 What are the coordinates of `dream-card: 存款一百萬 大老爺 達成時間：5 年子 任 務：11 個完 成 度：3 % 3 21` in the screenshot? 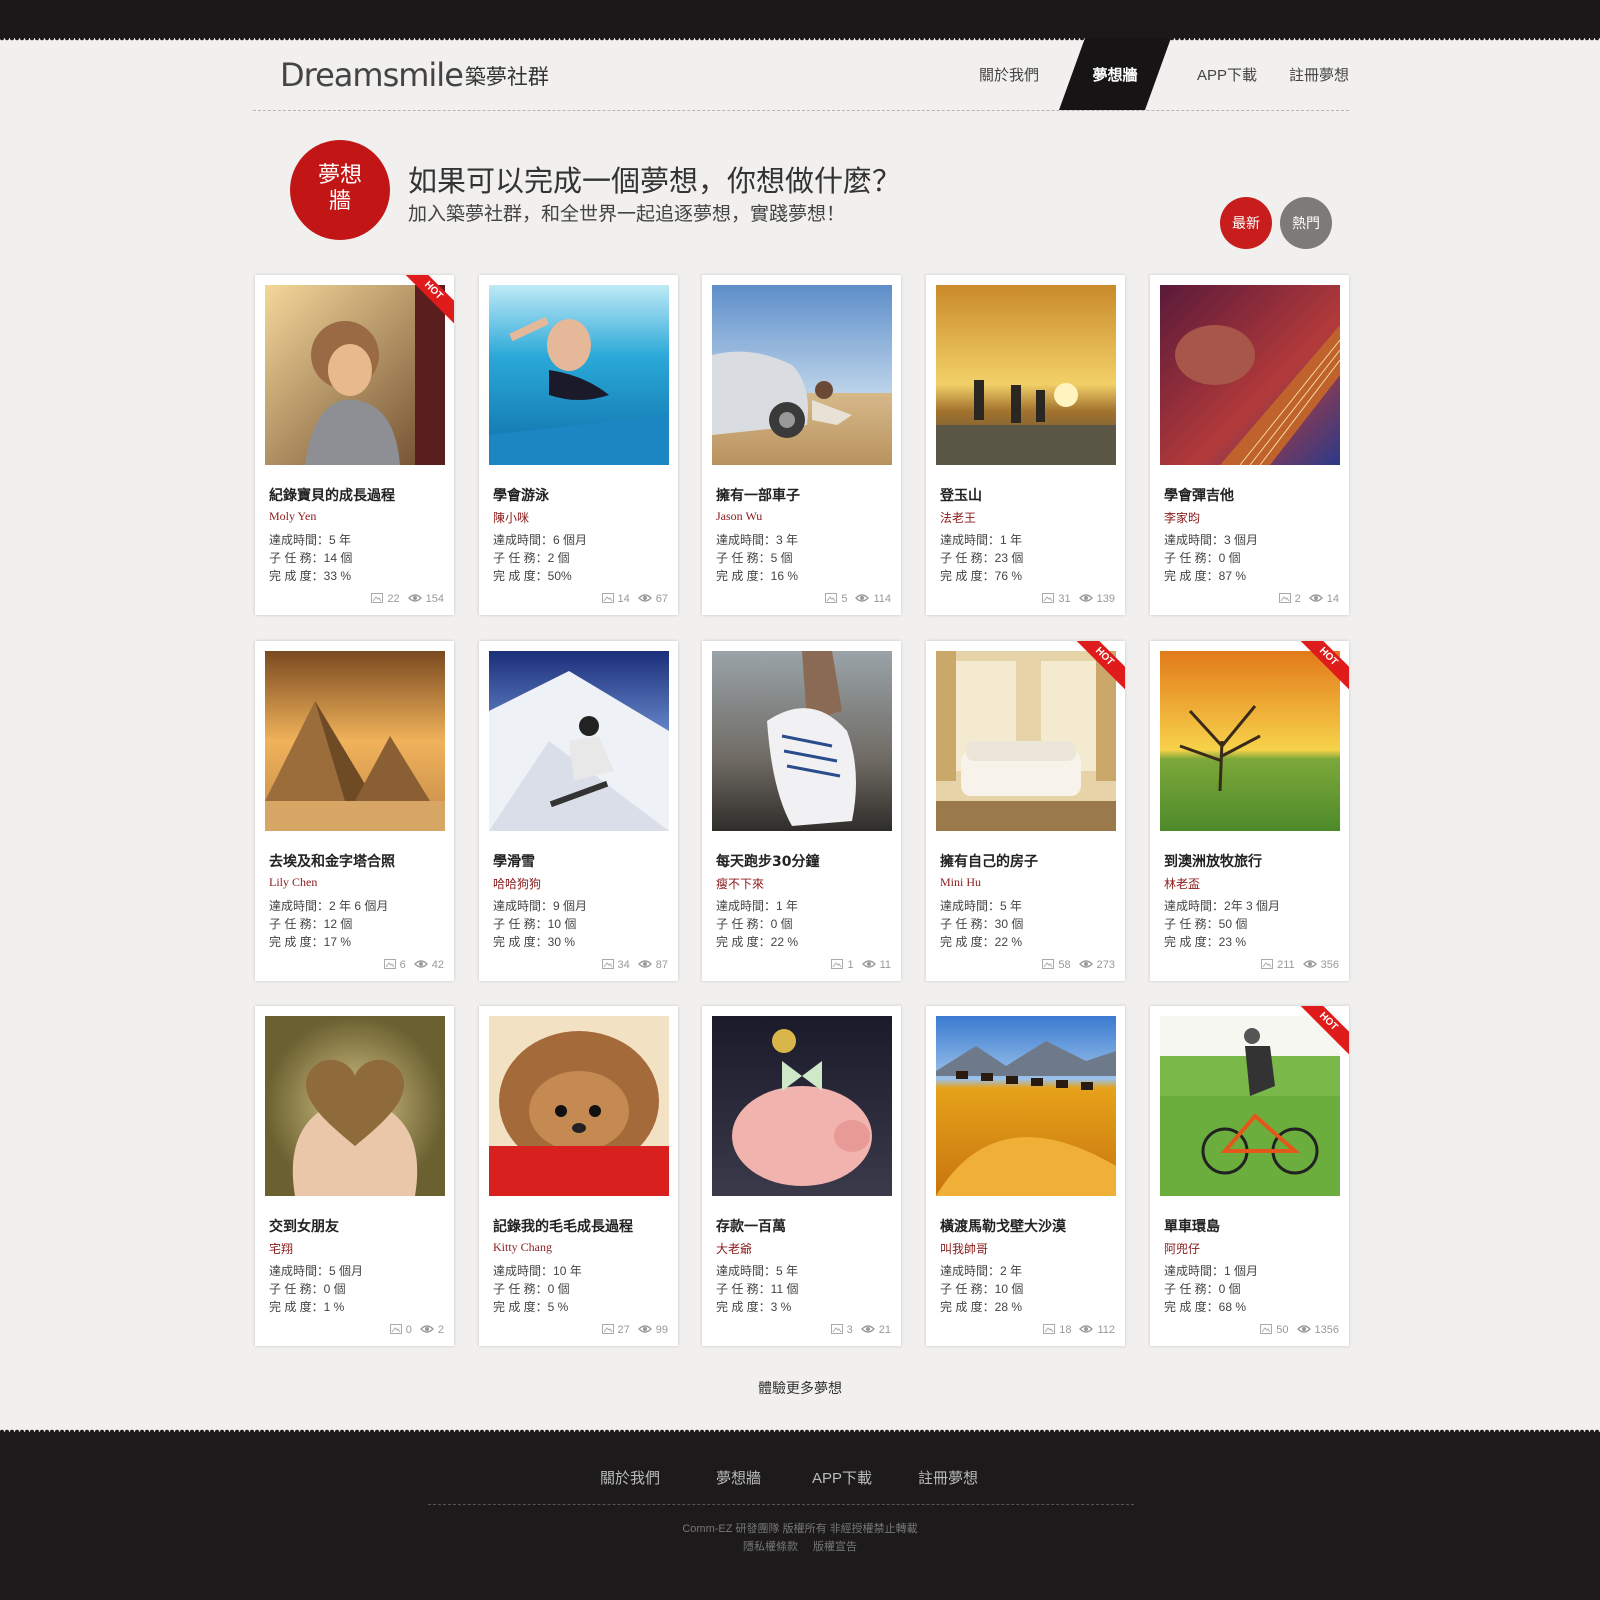 It's located at (801, 1176).